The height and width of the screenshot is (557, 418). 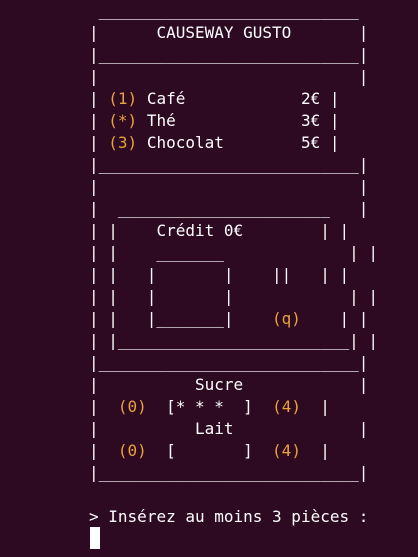 What do you see at coordinates (122, 142) in the screenshot?
I see `product-3-key: (3)` at bounding box center [122, 142].